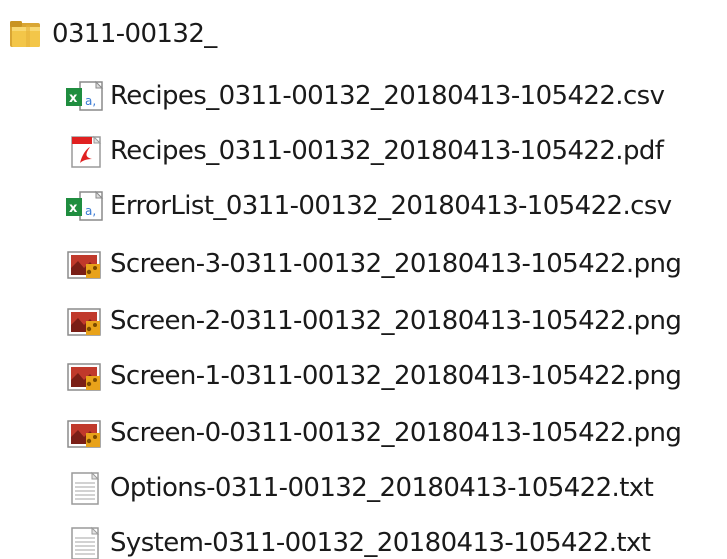 The width and height of the screenshot is (727, 559). What do you see at coordinates (85, 151) in the screenshot?
I see `pdf-icon` at bounding box center [85, 151].